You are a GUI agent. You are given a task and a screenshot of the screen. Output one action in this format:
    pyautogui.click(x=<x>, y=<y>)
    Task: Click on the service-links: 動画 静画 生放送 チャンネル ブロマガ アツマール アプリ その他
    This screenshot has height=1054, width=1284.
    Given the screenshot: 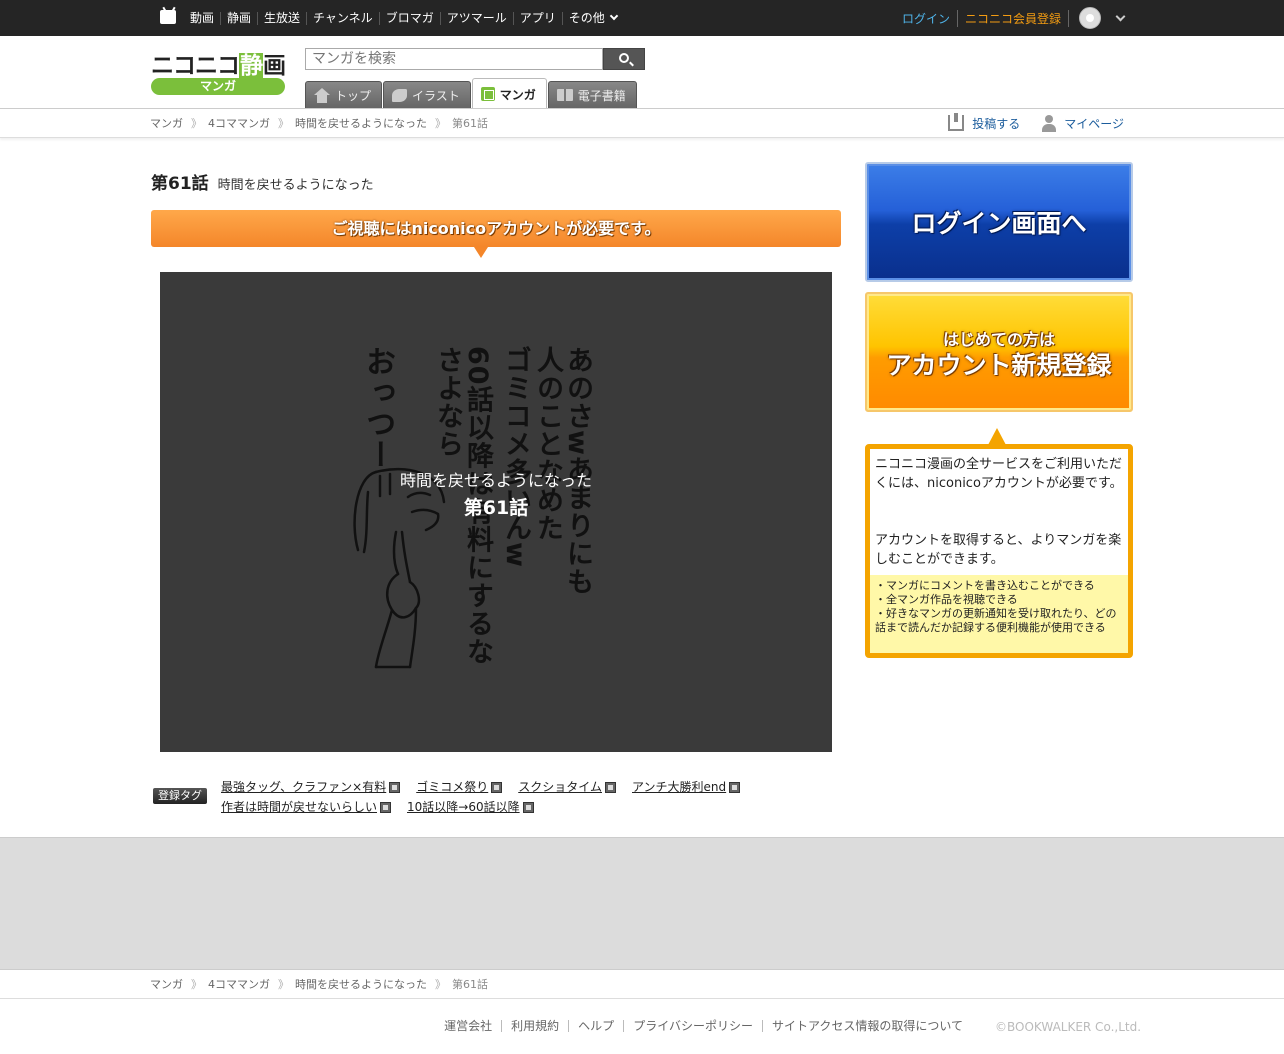 What is the action you would take?
    pyautogui.click(x=403, y=18)
    